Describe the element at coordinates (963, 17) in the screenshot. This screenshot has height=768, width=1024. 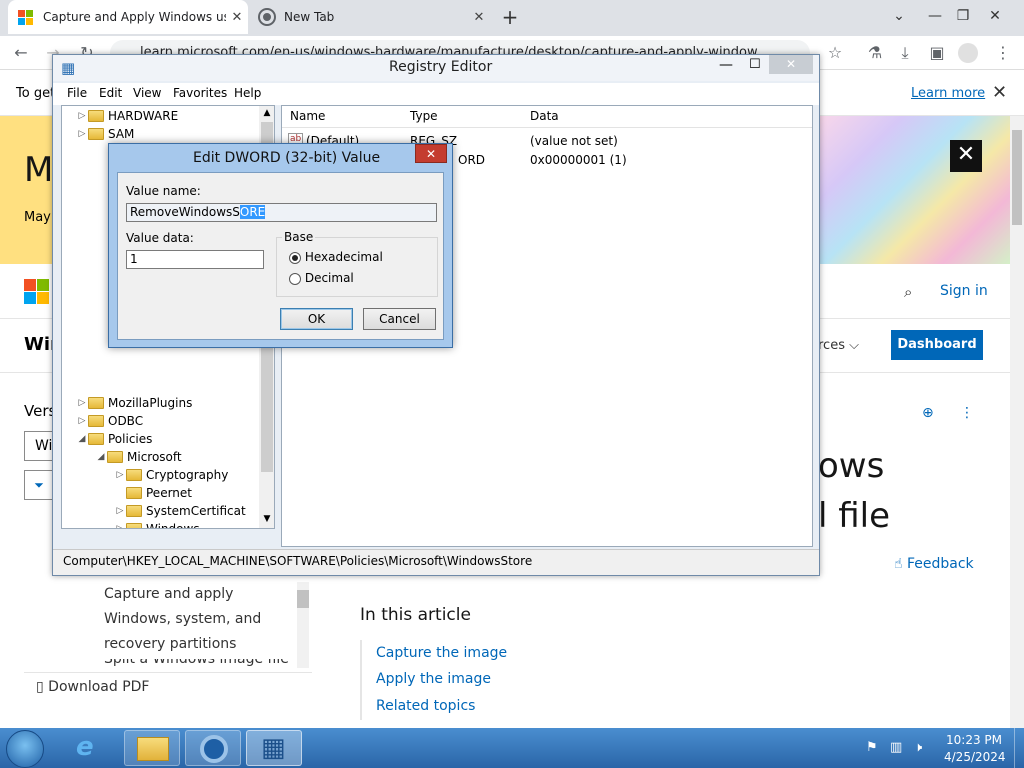
I see `maximize-button: ❐` at that location.